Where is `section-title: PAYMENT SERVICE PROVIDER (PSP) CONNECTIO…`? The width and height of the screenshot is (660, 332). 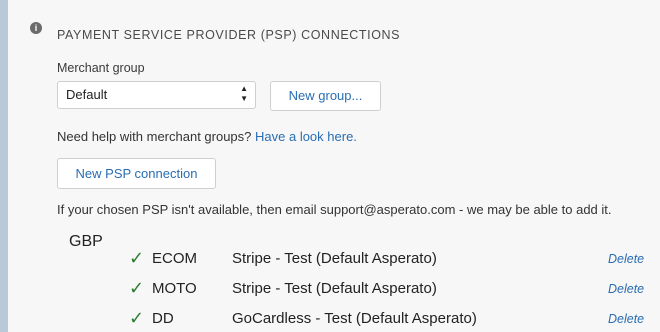 section-title: PAYMENT SERVICE PROVIDER (PSP) CONNECTIO… is located at coordinates (229, 35).